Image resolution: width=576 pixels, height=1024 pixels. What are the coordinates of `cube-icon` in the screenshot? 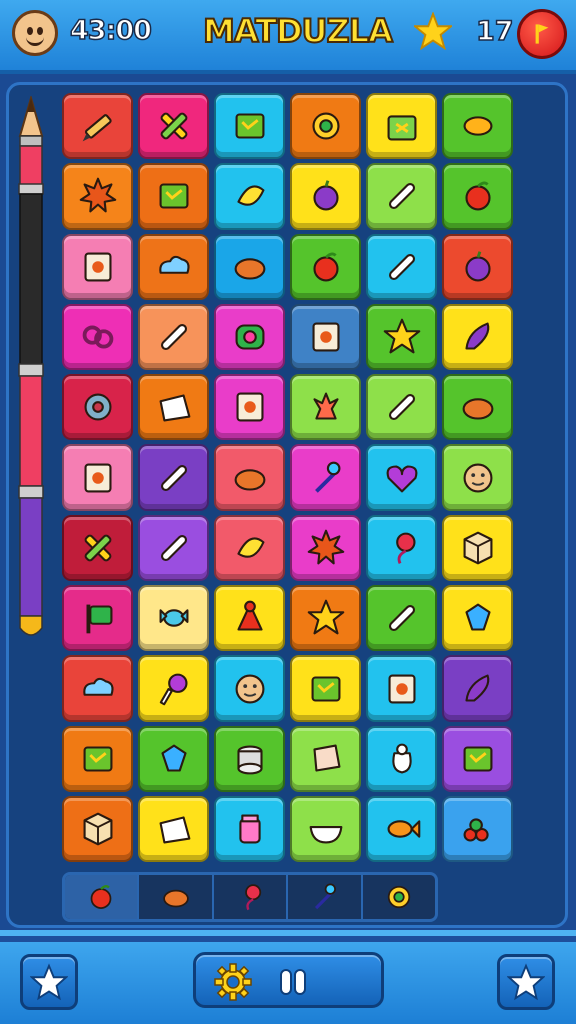 It's located at (97, 829).